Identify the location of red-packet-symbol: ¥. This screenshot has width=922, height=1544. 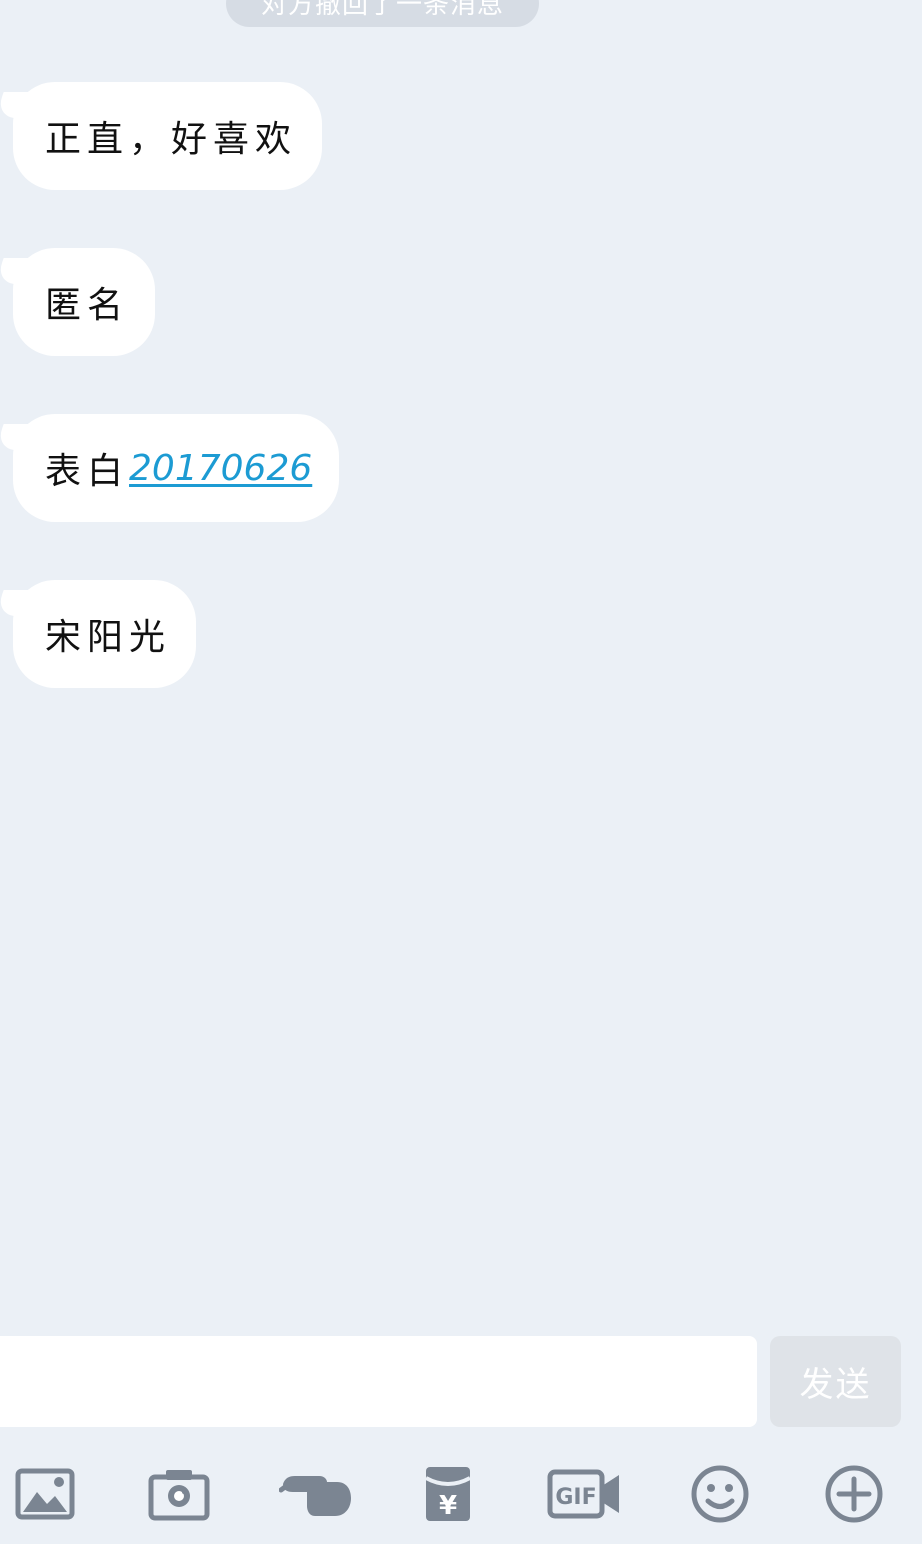
(448, 1506).